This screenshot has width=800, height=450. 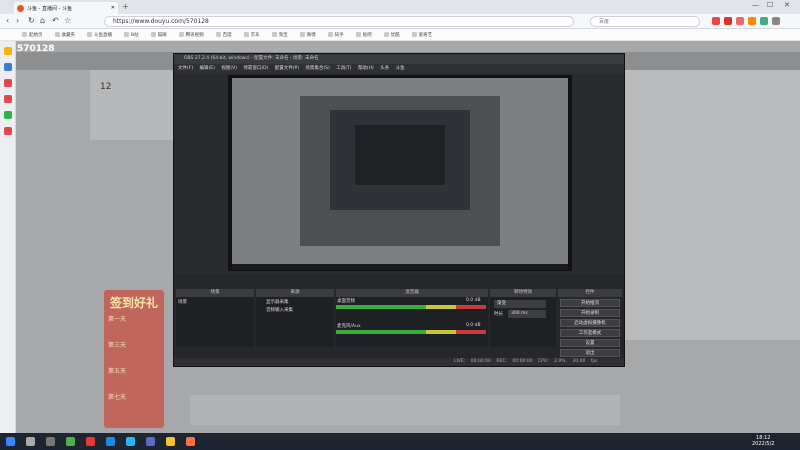 What do you see at coordinates (422, 35) in the screenshot?
I see `bookmark-item: 爱奇艺` at bounding box center [422, 35].